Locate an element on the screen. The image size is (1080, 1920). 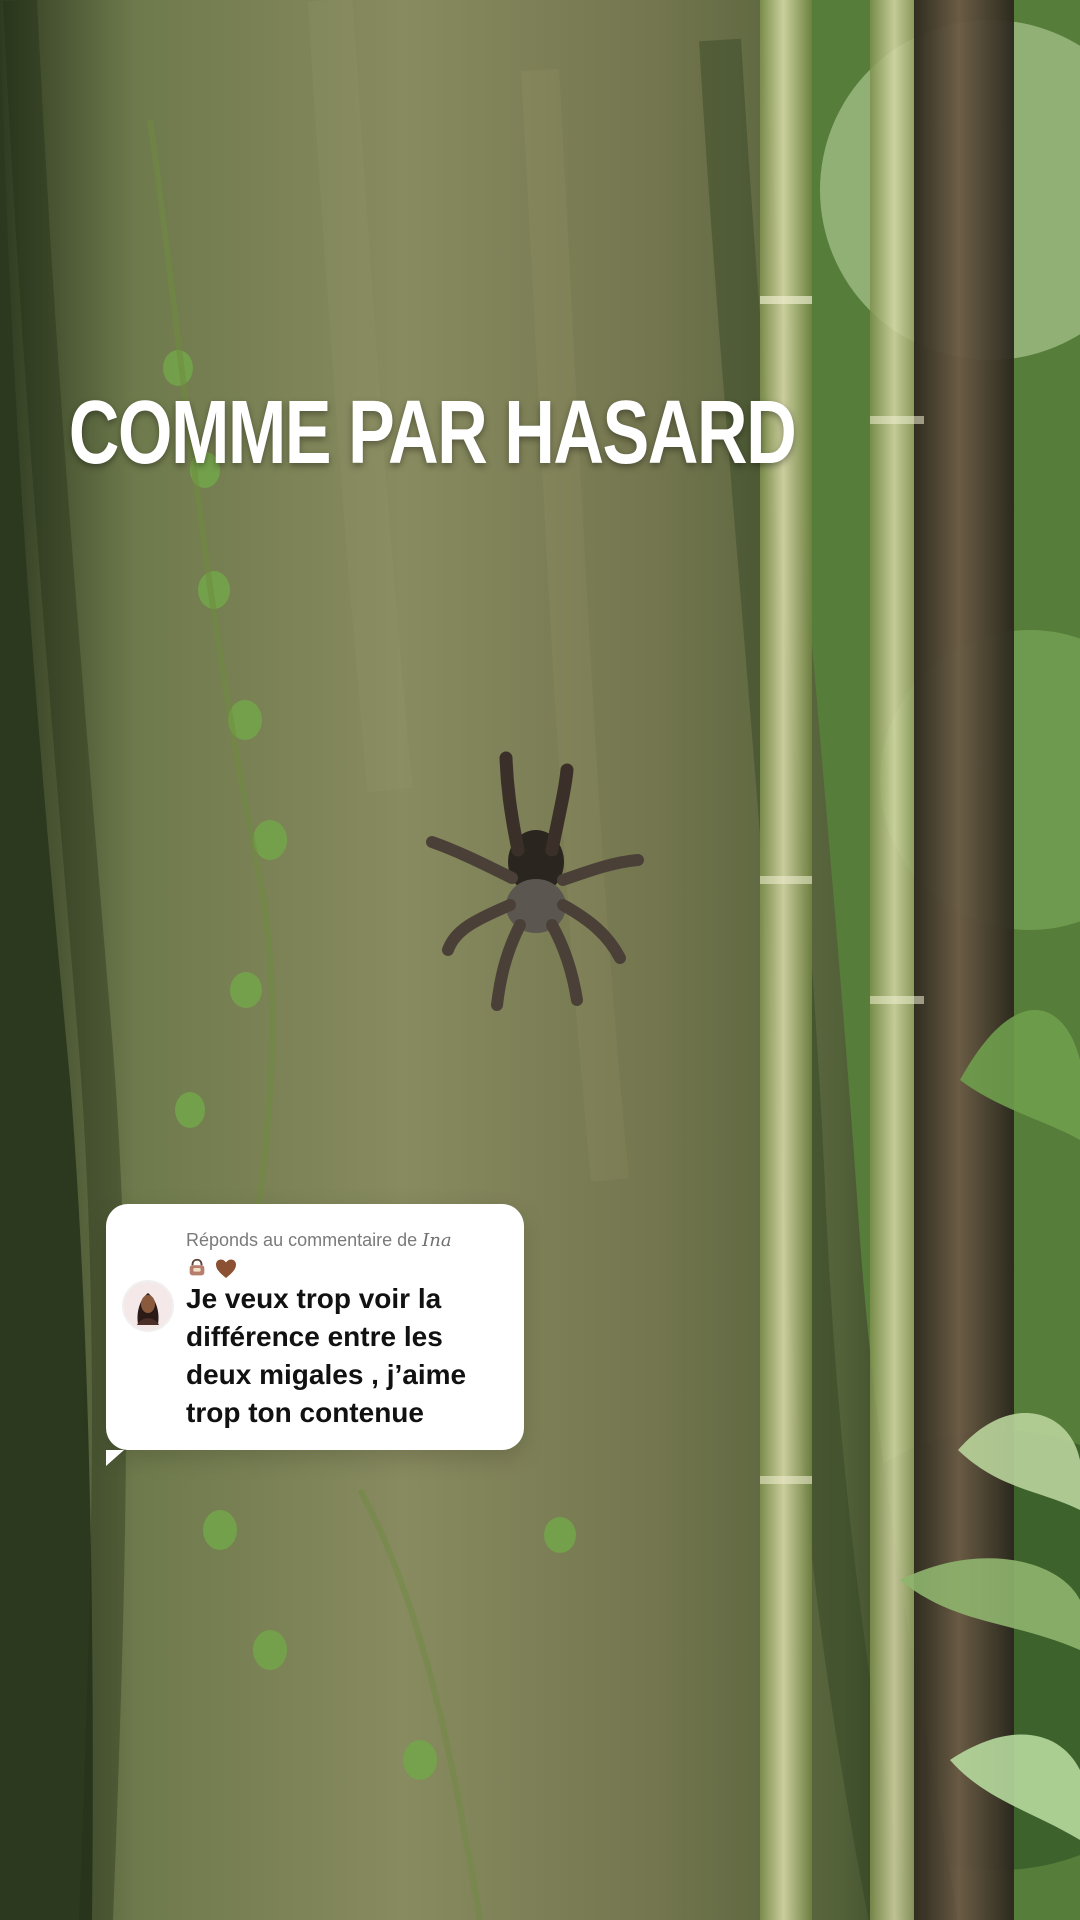
commenter-username: Ina is located at coordinates (437, 1240).